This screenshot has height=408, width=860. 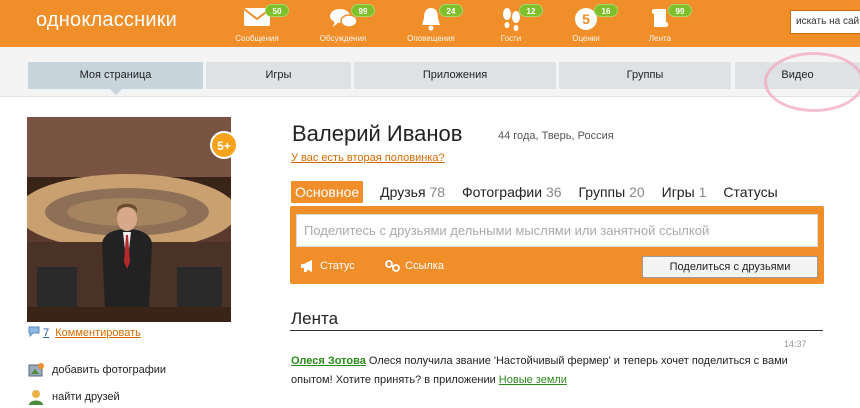 What do you see at coordinates (377, 133) in the screenshot?
I see `profile-name: Валерий Иванов` at bounding box center [377, 133].